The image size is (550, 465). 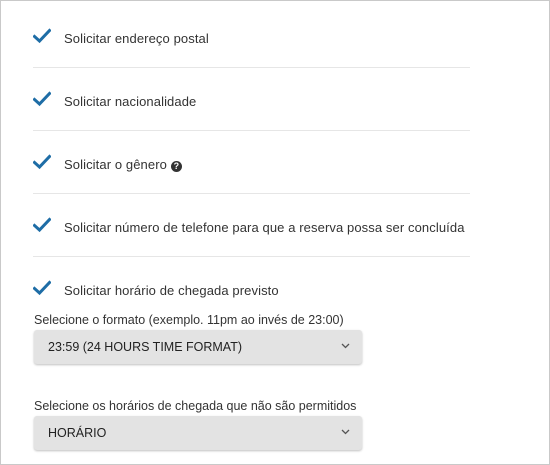 I want to click on option-row-postal-address: Solicitar endereço postal, so click(x=251, y=36).